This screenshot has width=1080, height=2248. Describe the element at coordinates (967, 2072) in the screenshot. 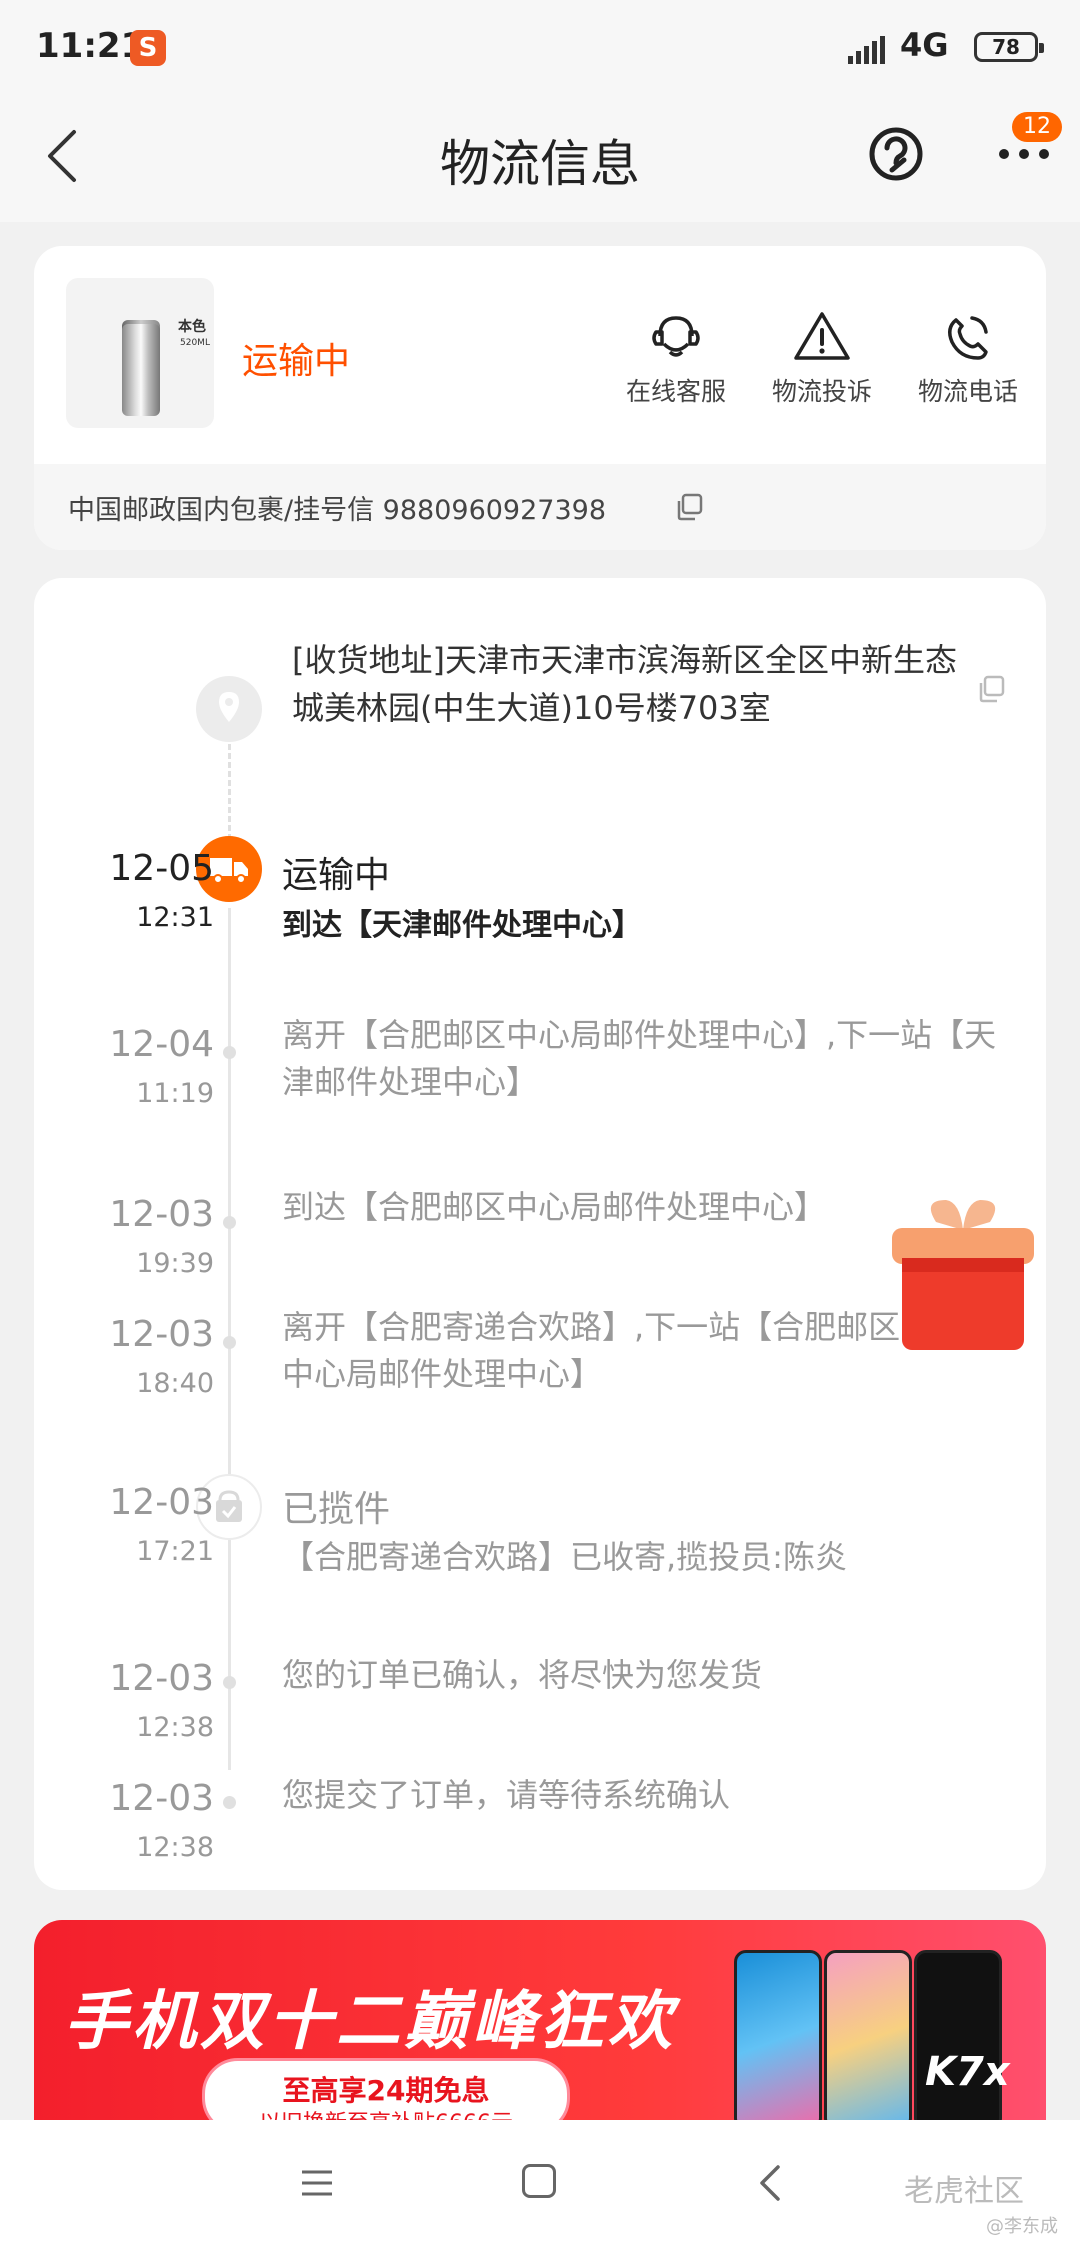

I see `phone-model-text: K7x` at that location.